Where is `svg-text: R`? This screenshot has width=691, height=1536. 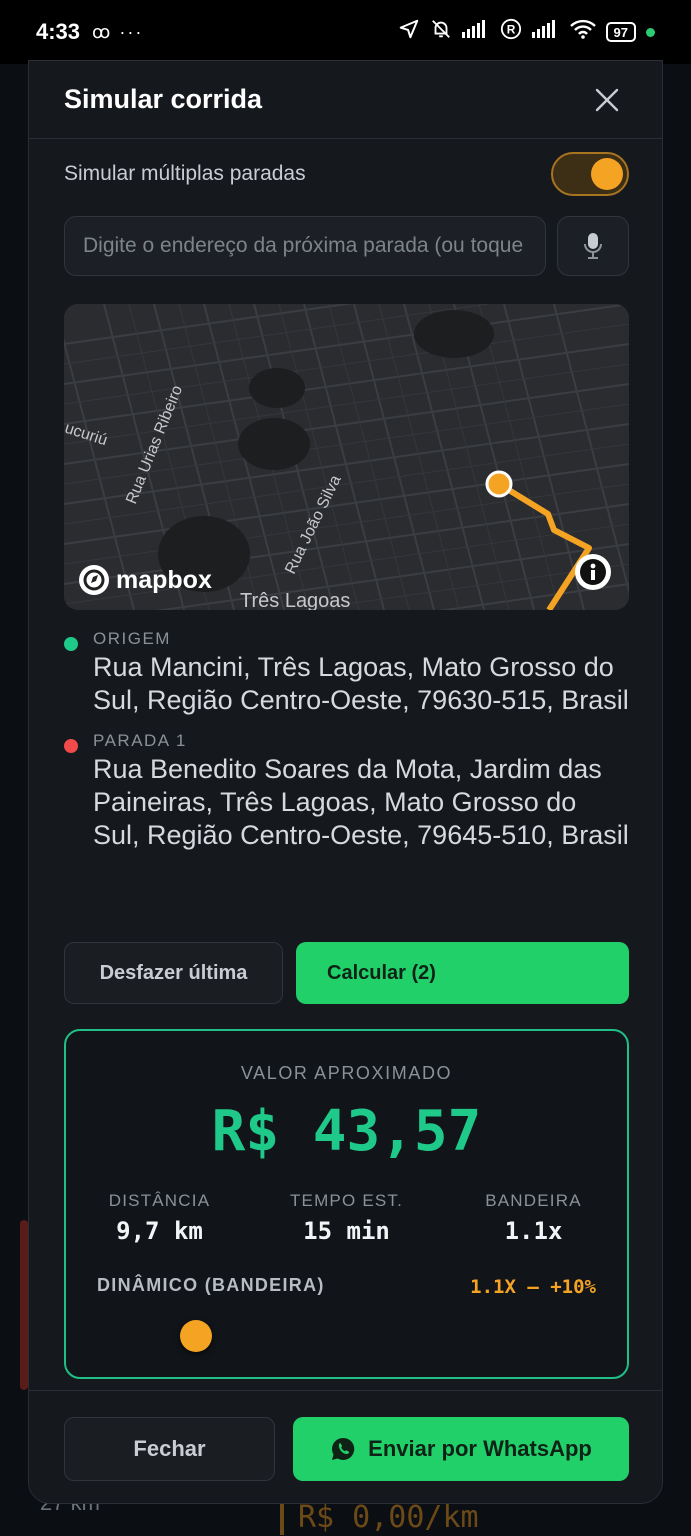
svg-text: R is located at coordinates (510, 30).